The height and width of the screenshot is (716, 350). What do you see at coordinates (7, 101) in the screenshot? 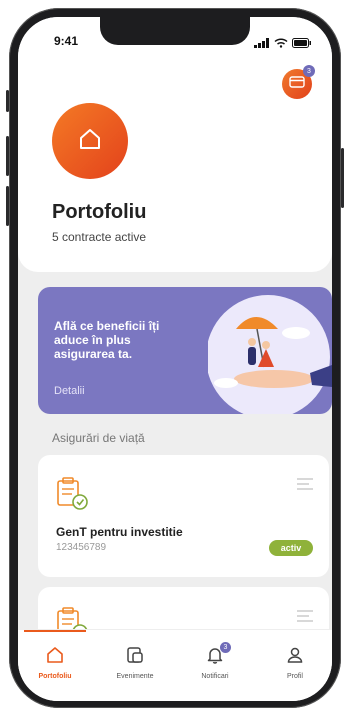
I see `mute-switch` at bounding box center [7, 101].